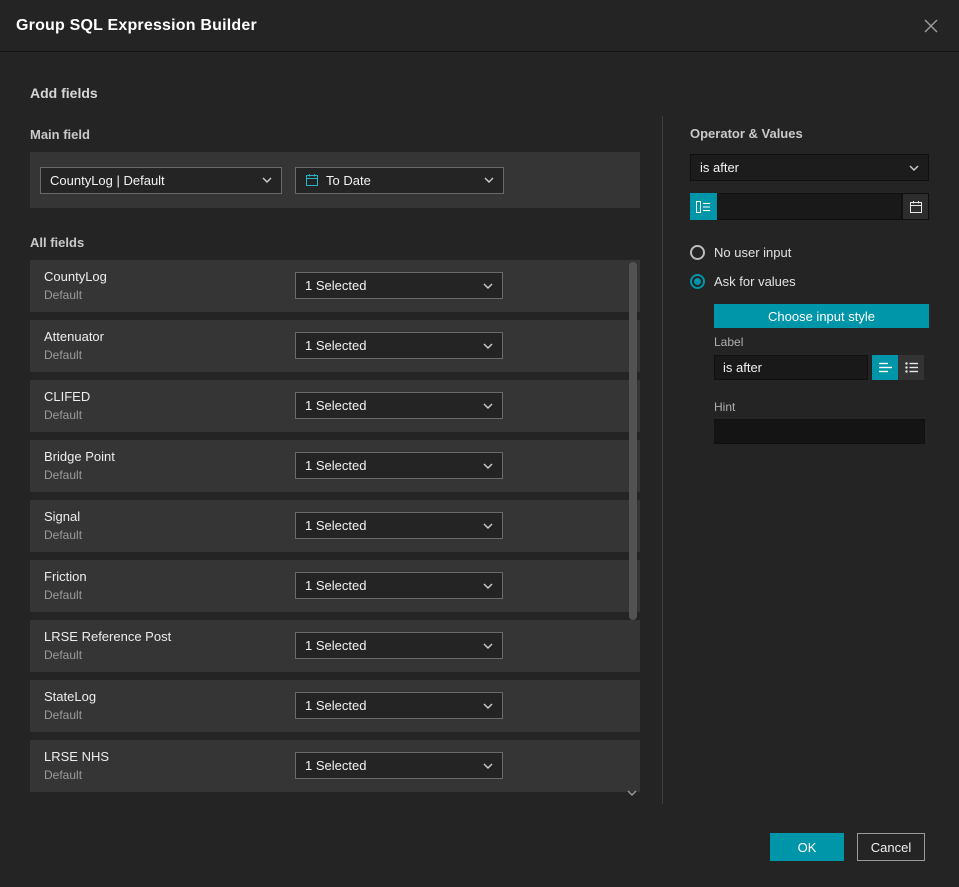  What do you see at coordinates (720, 167) in the screenshot?
I see `operator-dropdown-value: is after` at bounding box center [720, 167].